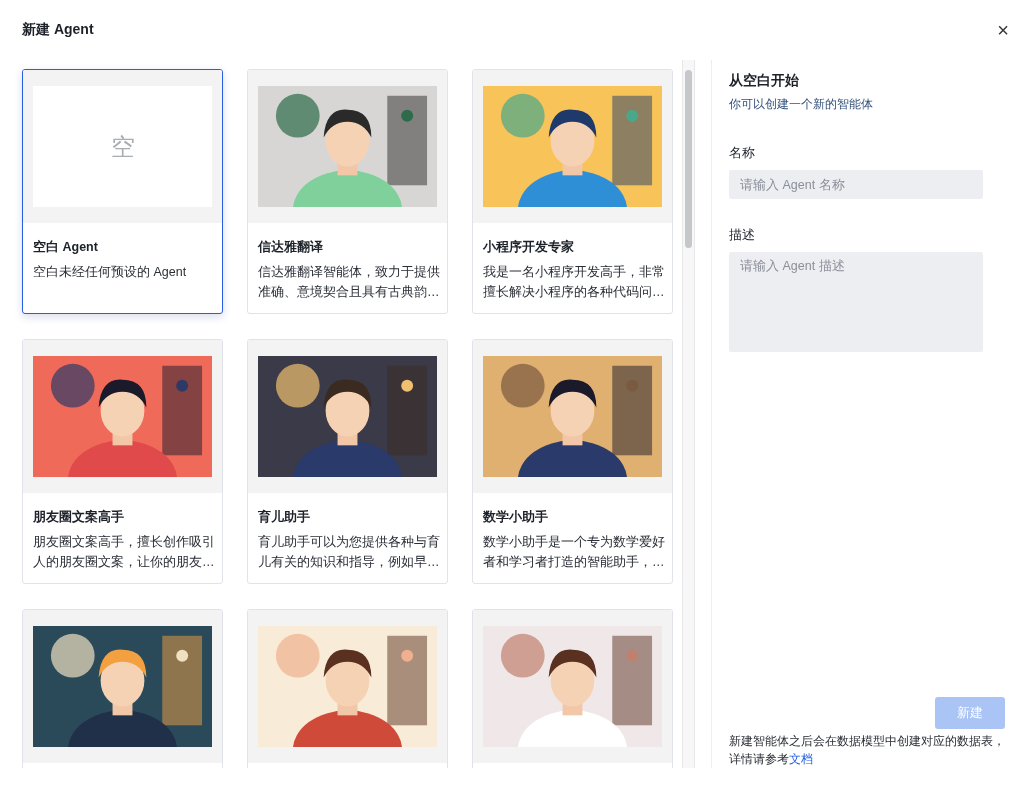 Image resolution: width=1031 pixels, height=793 pixels. I want to click on card-description: 空白未经任何预设的 Agent, so click(110, 272).